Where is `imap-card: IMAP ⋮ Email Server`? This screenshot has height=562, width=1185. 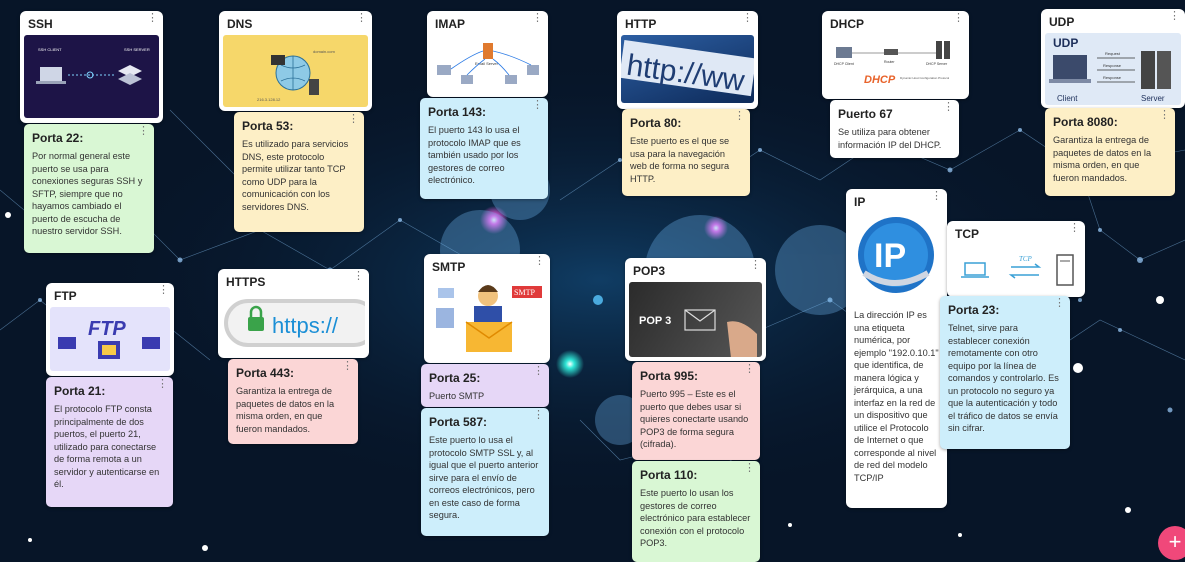 imap-card: IMAP ⋮ Email Server is located at coordinates (487, 54).